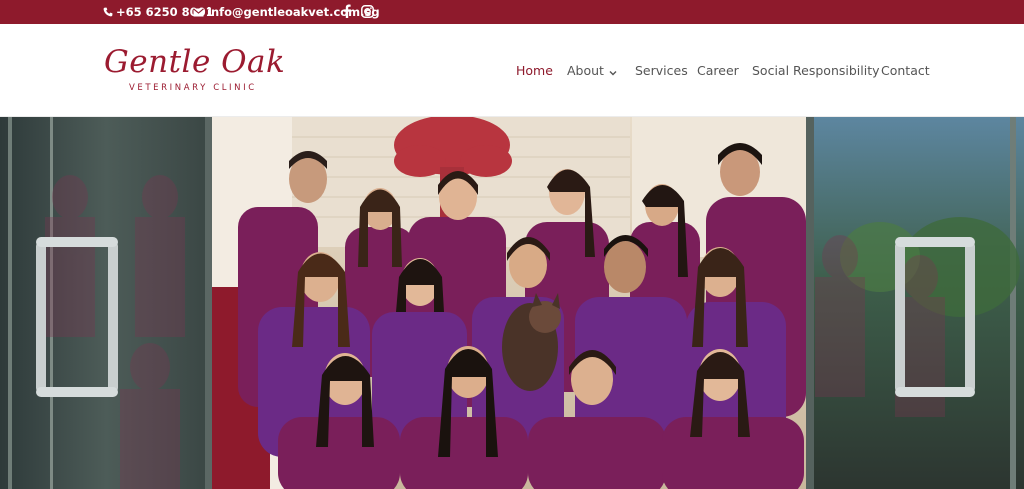 The width and height of the screenshot is (1024, 489). I want to click on logo-script-text: Gentle Oak, so click(195, 62).